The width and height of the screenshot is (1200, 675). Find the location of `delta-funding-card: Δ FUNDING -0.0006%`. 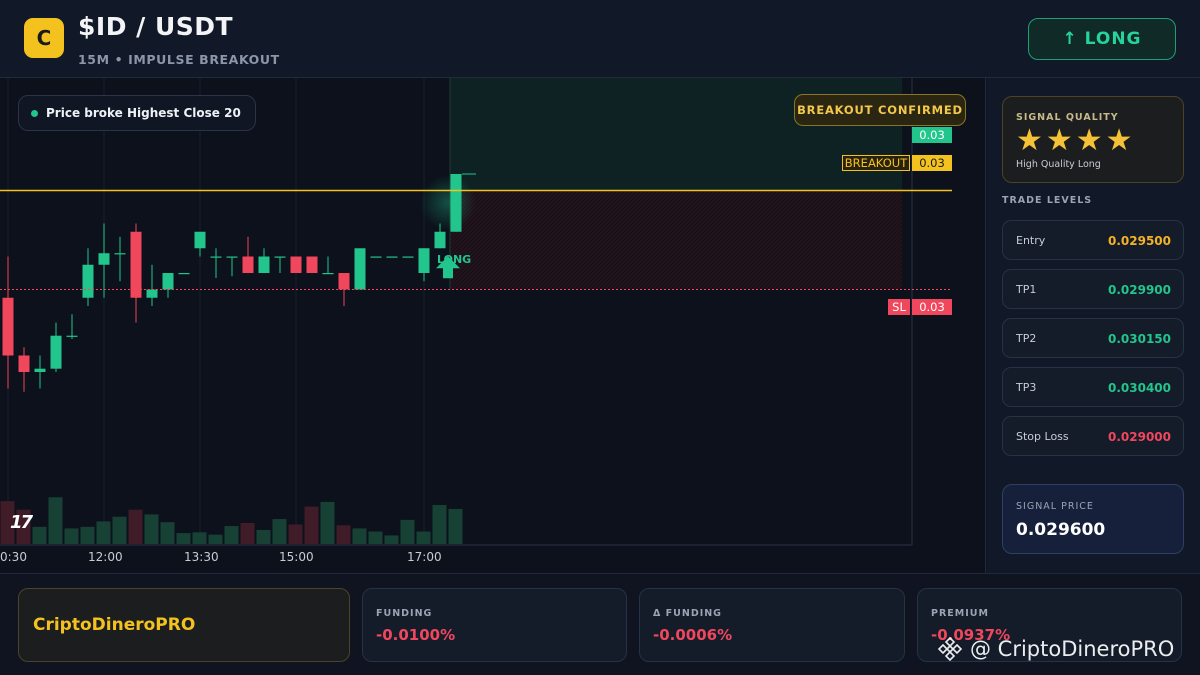

delta-funding-card: Δ FUNDING -0.0006% is located at coordinates (772, 625).